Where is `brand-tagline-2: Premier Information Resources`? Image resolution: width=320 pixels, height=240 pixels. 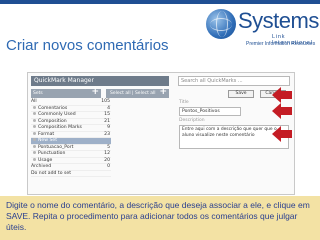
brand-tagline-2: Premier Information Resources is located at coordinates (281, 44).